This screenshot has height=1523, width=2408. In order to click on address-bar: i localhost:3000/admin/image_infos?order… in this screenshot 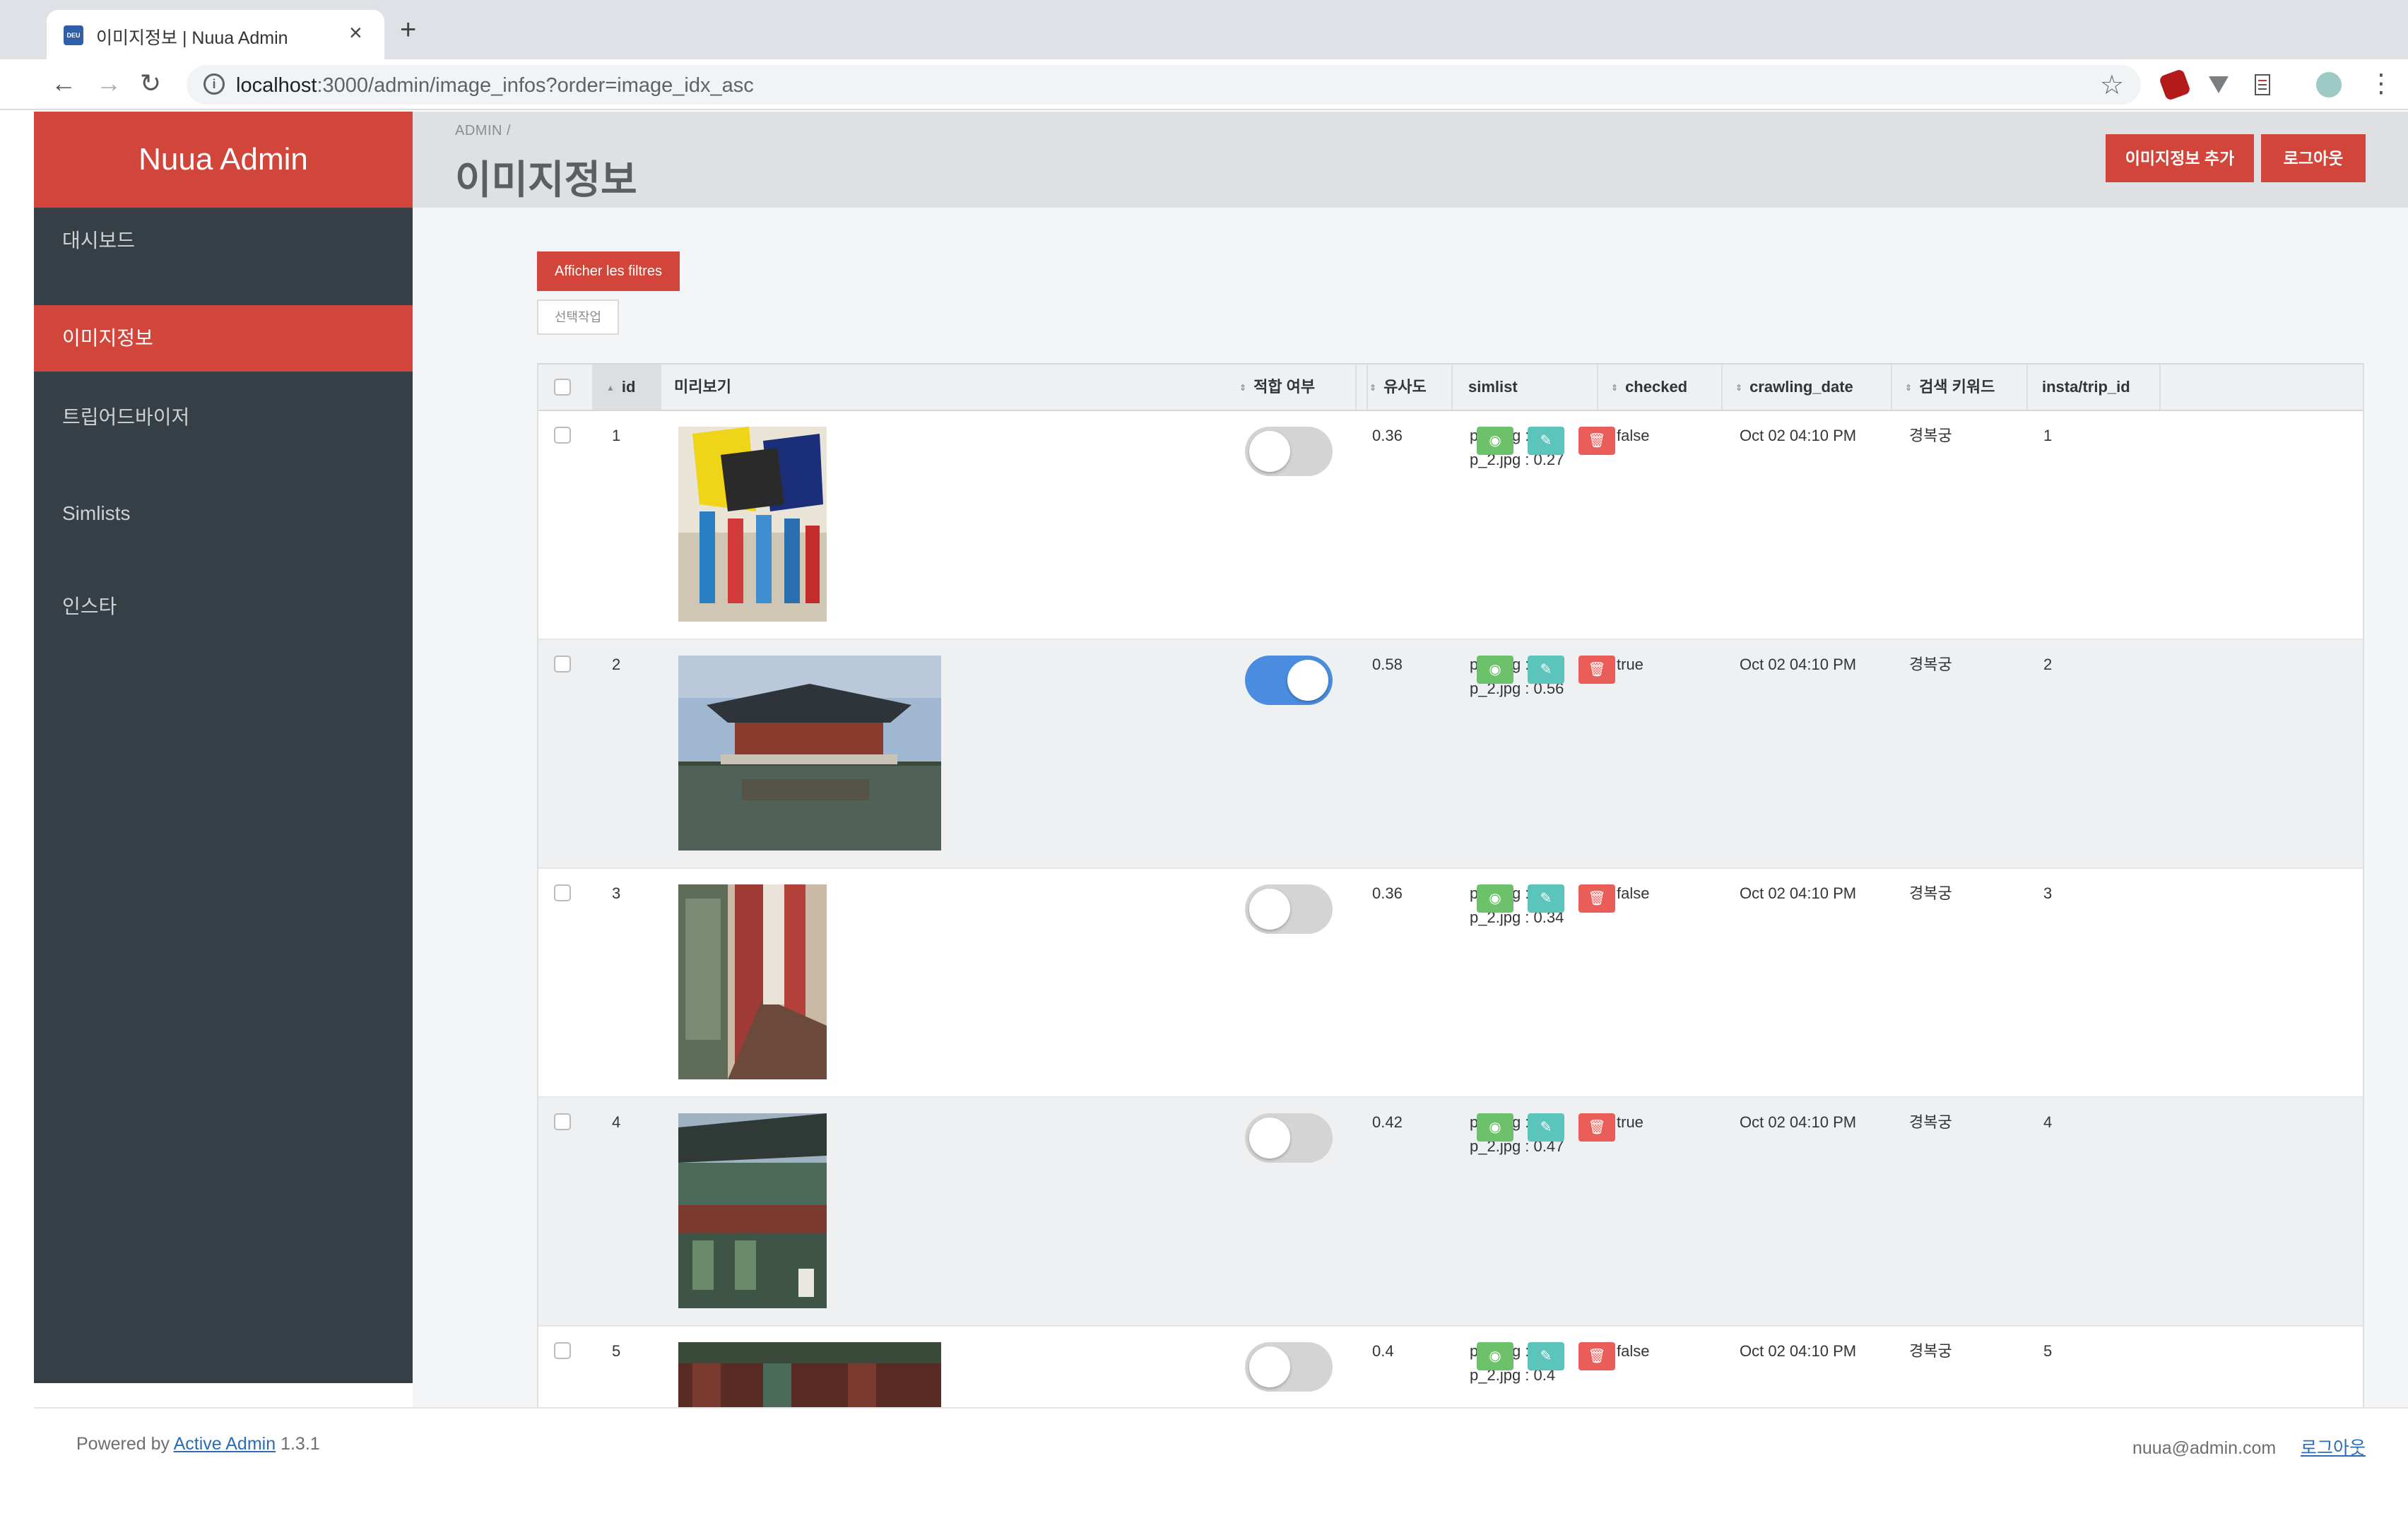, I will do `click(1164, 85)`.